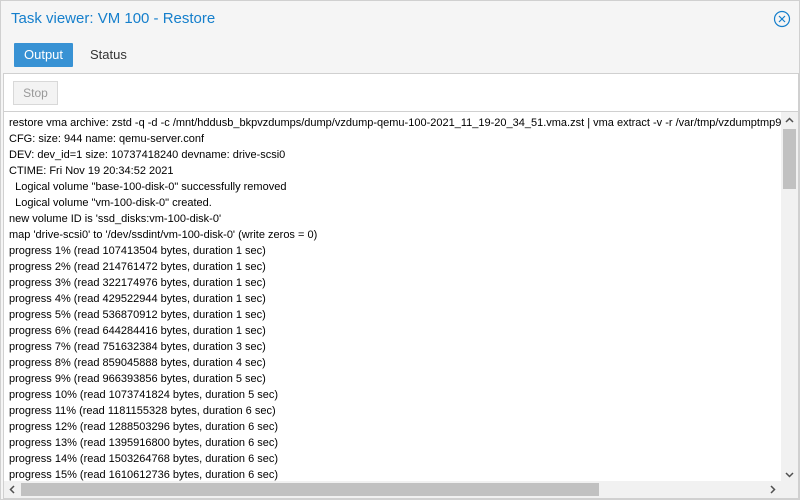 Image resolution: width=800 pixels, height=500 pixels. What do you see at coordinates (400, 56) in the screenshot?
I see `tab-bar: Output Status` at bounding box center [400, 56].